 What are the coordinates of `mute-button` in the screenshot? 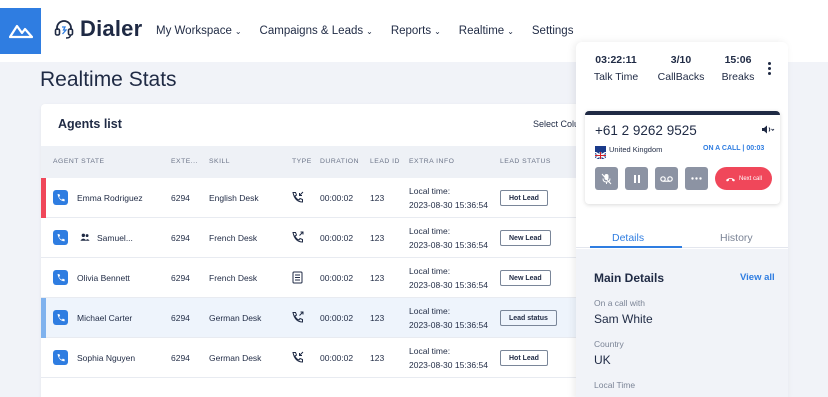 It's located at (606, 178).